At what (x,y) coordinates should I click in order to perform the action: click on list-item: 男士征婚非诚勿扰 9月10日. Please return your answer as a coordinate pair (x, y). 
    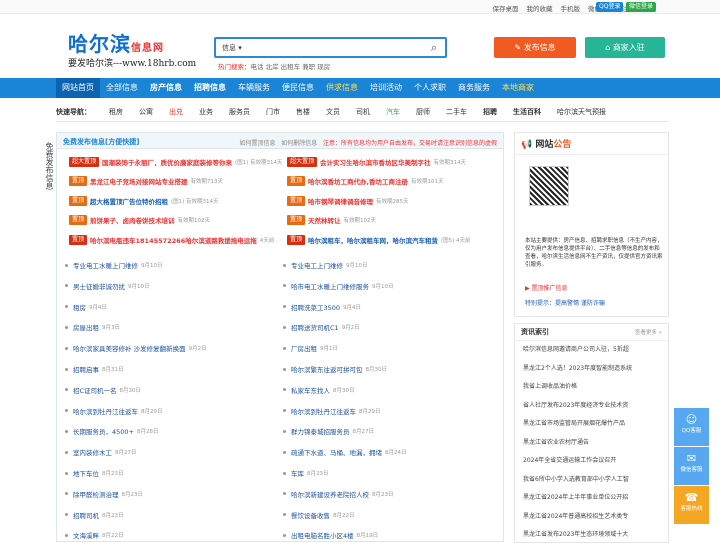
    Looking at the image, I should click on (107, 286).